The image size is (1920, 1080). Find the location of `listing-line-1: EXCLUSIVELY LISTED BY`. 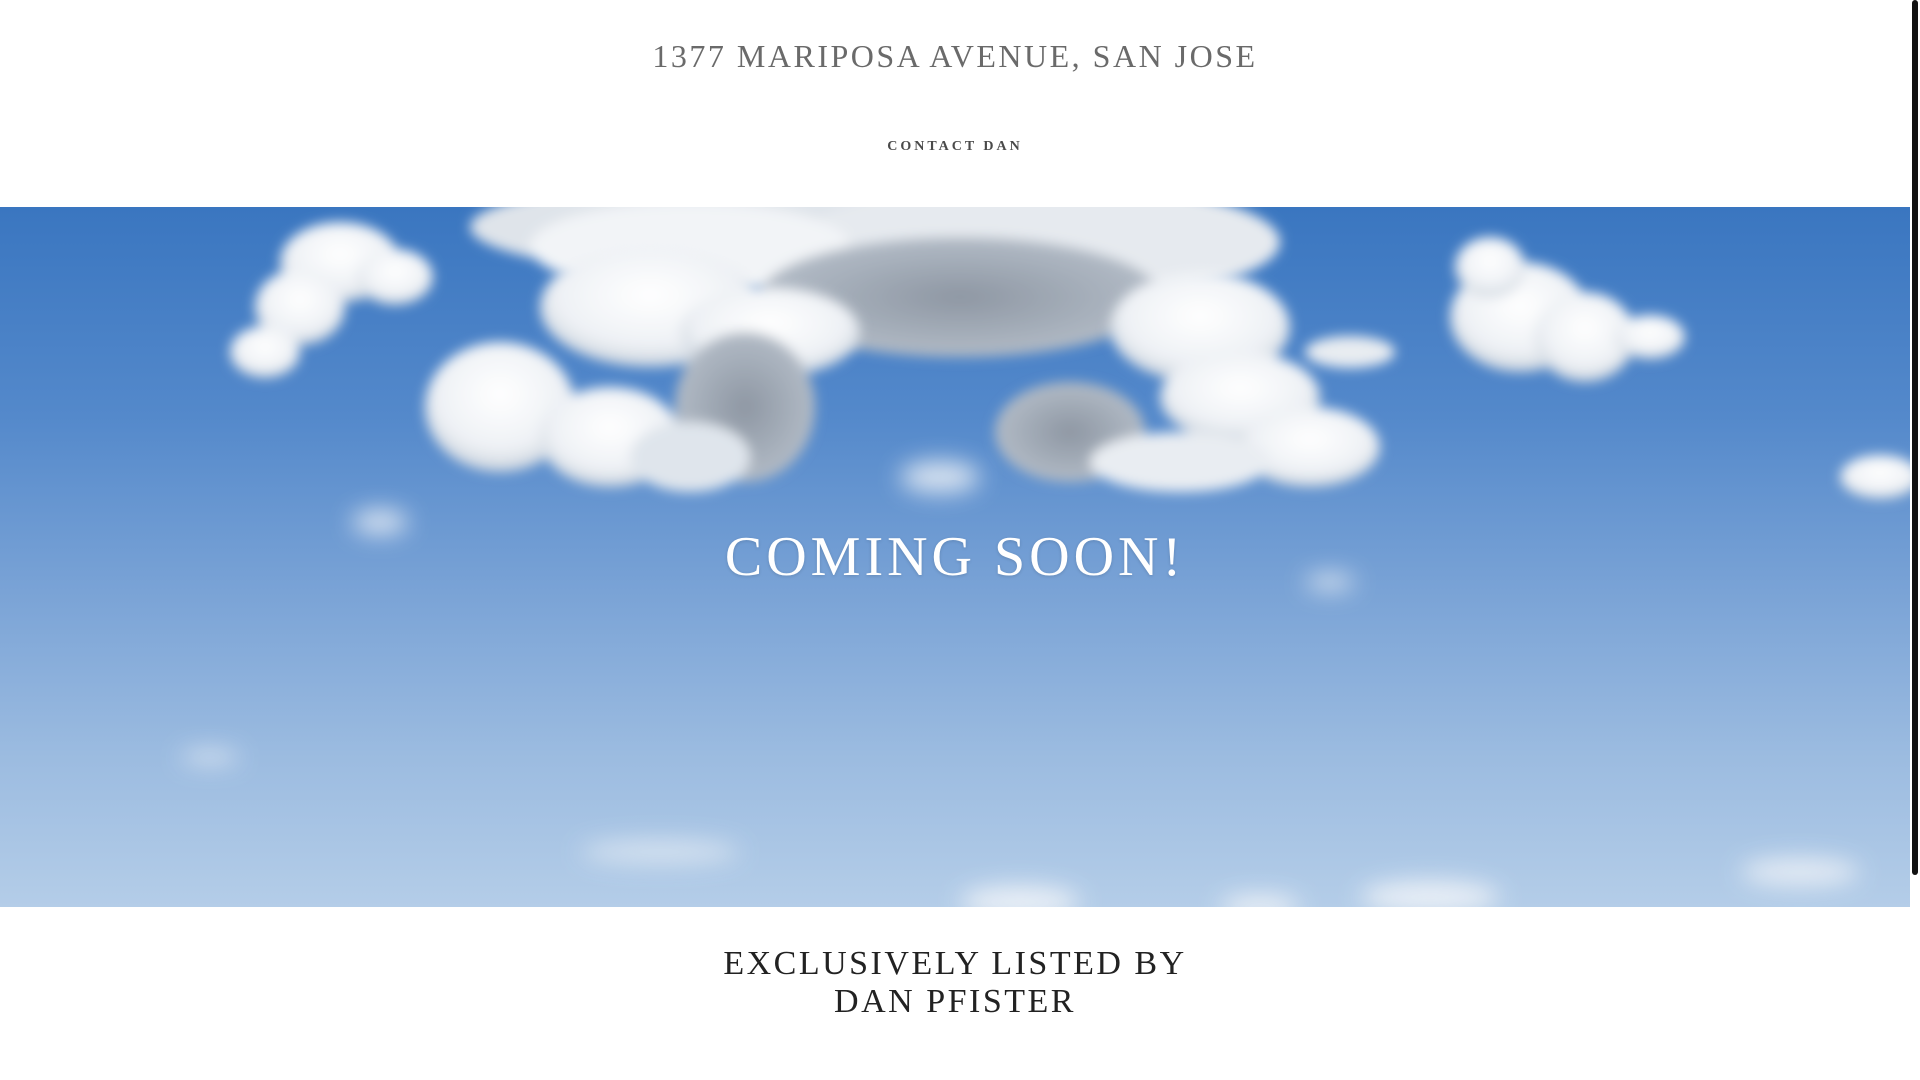

listing-line-1: EXCLUSIVELY LISTED BY is located at coordinates (955, 963).